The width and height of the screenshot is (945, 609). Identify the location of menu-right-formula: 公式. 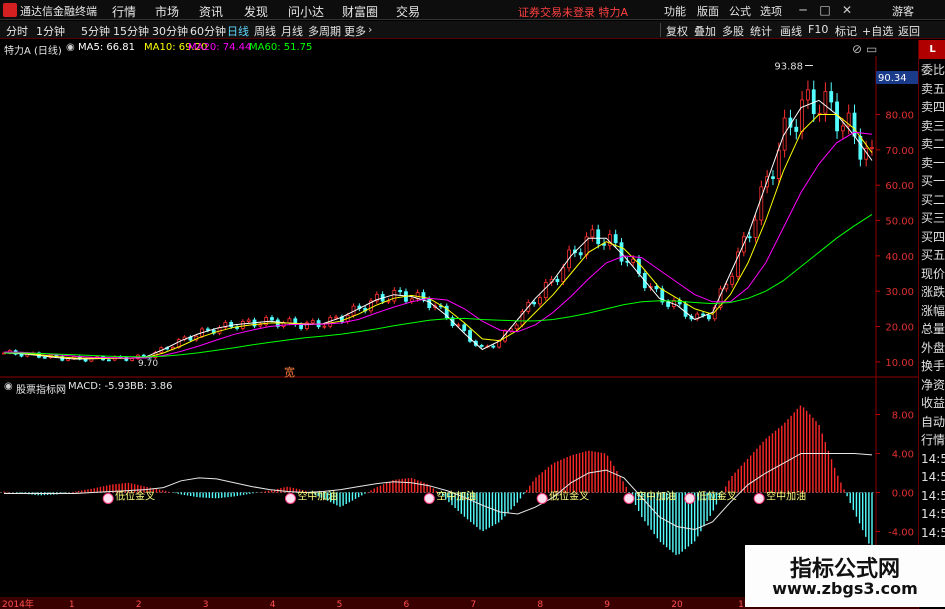
(740, 11).